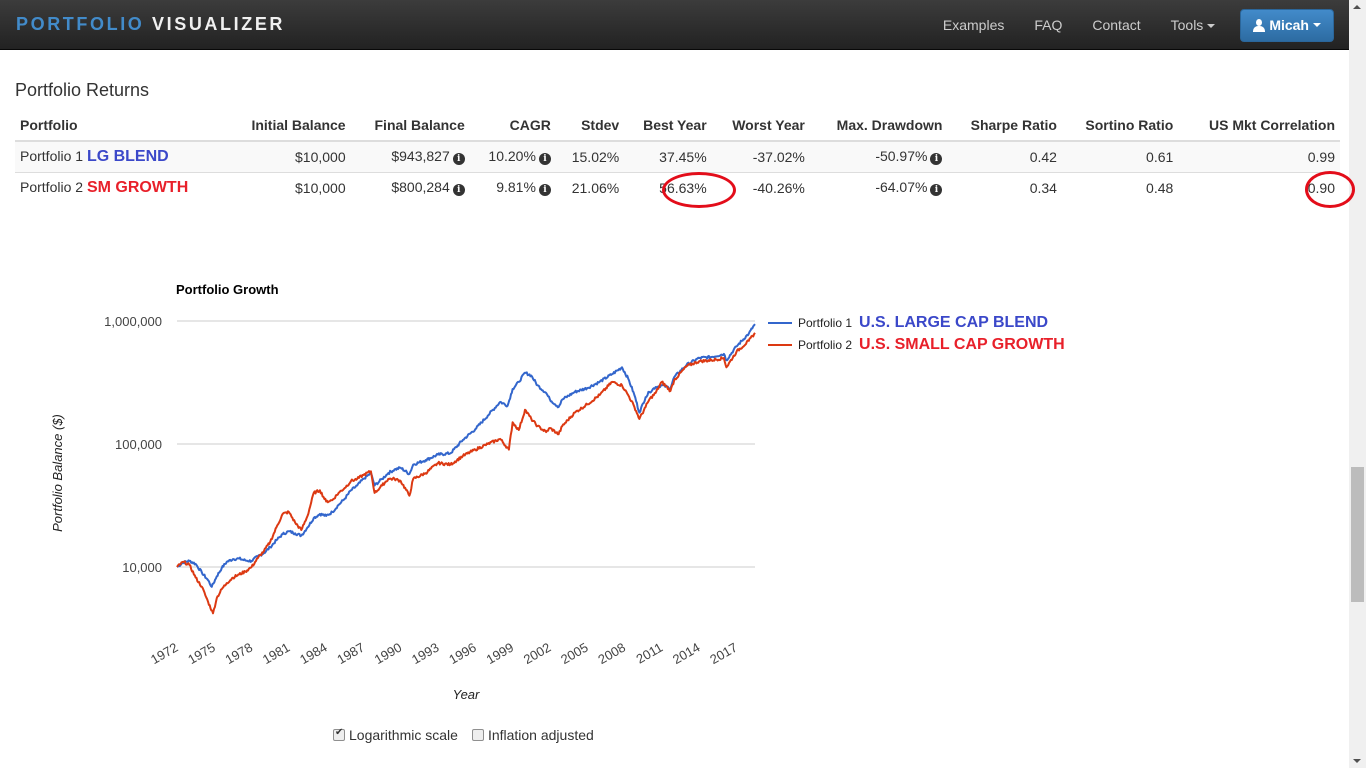 The image size is (1366, 768). What do you see at coordinates (121, 126) in the screenshot?
I see `col-portfolio: Portfolio` at bounding box center [121, 126].